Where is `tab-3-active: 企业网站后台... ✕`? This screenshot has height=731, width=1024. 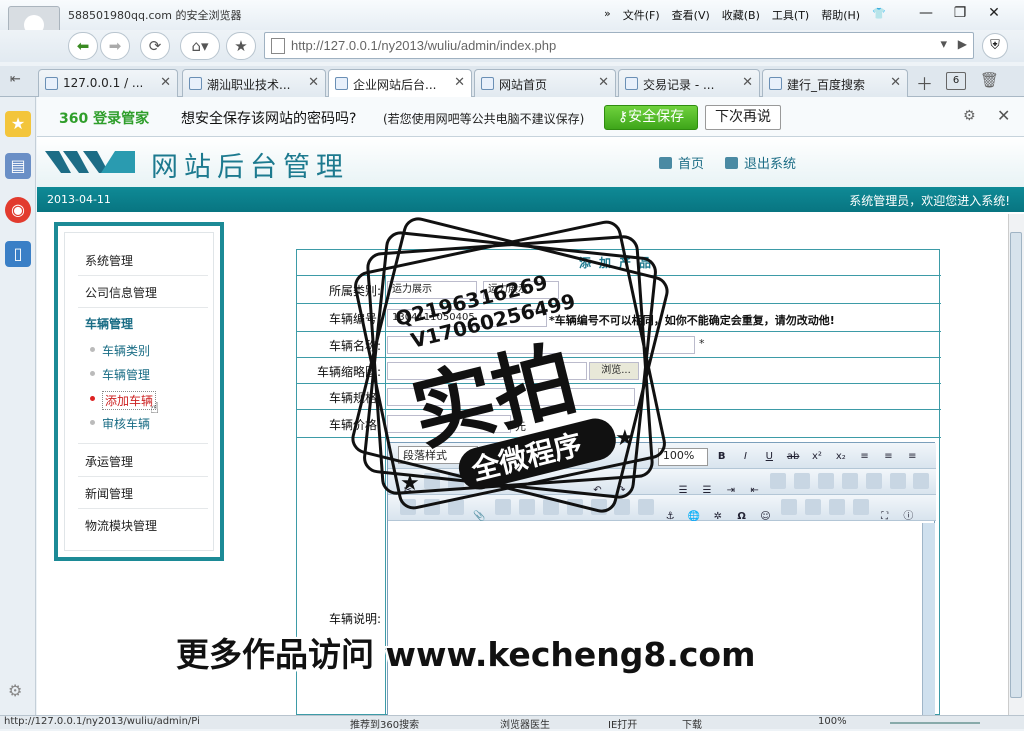
tab-3-active: 企业网站后台... ✕ is located at coordinates (400, 83).